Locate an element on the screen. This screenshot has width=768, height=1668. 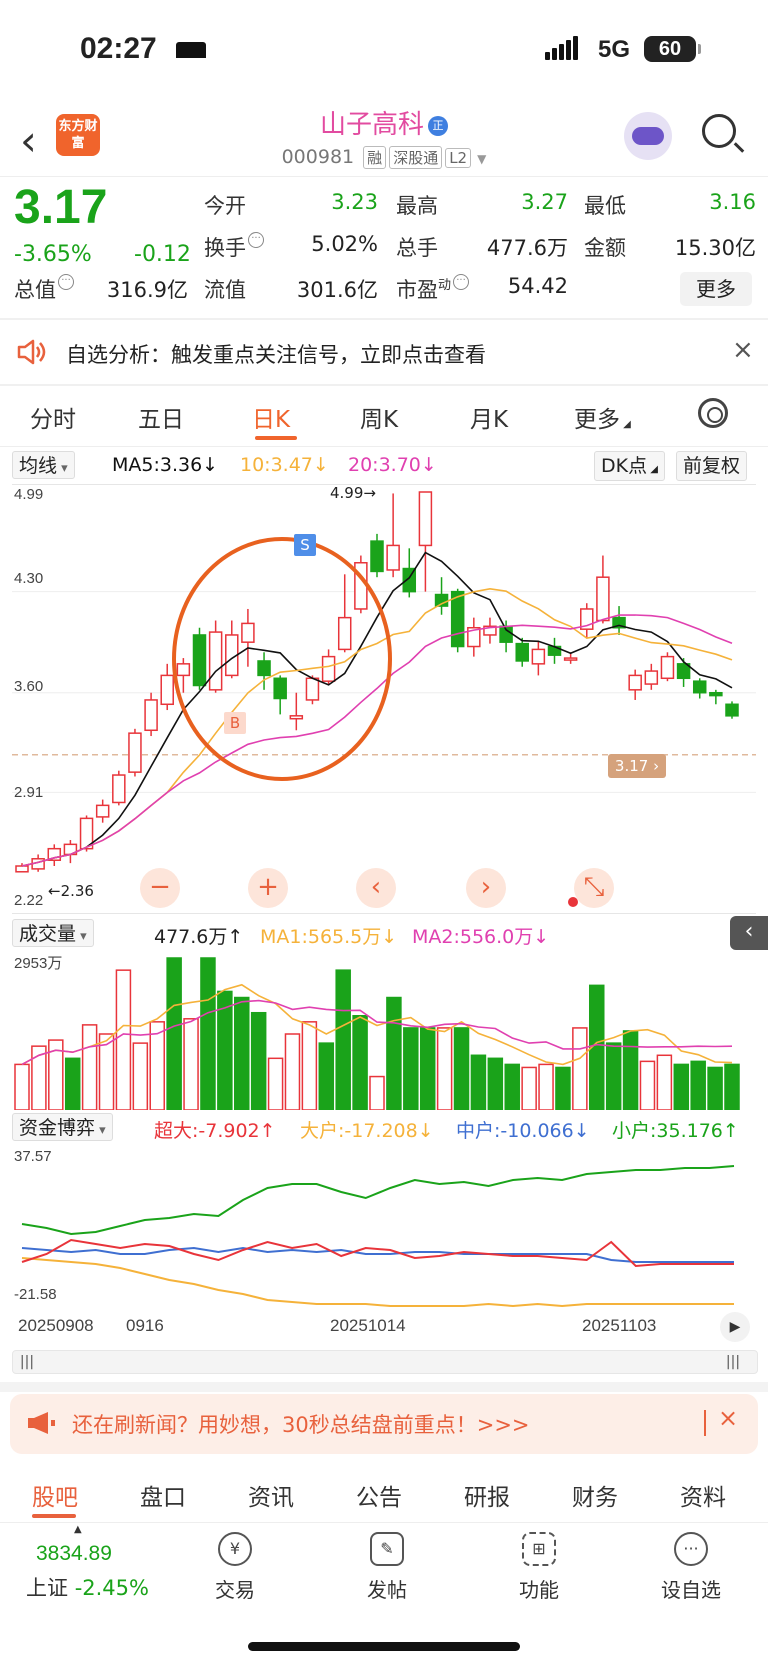
pan-left-button: ‹ is located at coordinates (376, 888).